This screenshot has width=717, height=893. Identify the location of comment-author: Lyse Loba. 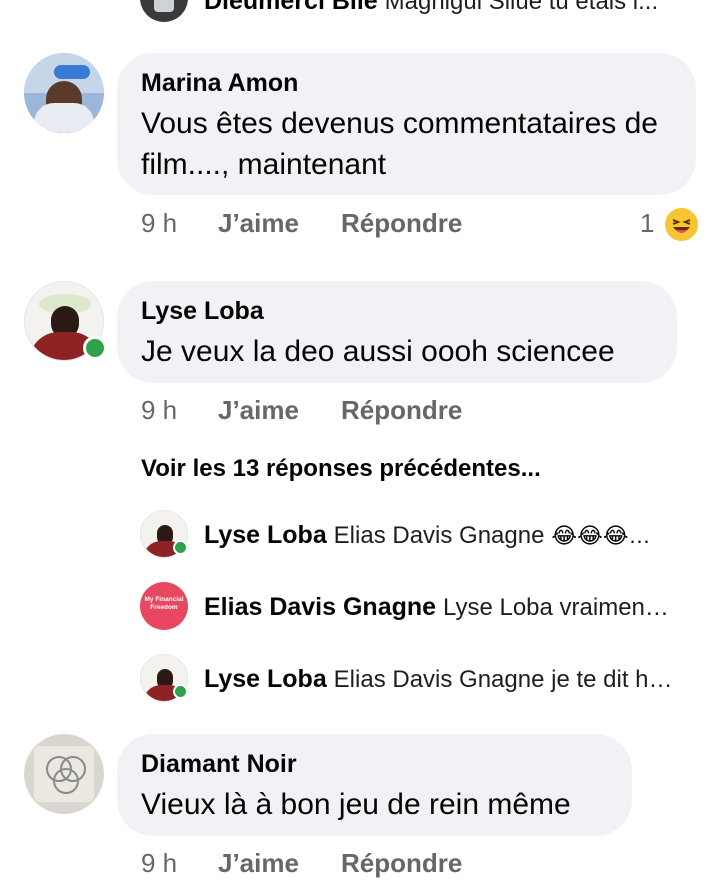
(202, 311).